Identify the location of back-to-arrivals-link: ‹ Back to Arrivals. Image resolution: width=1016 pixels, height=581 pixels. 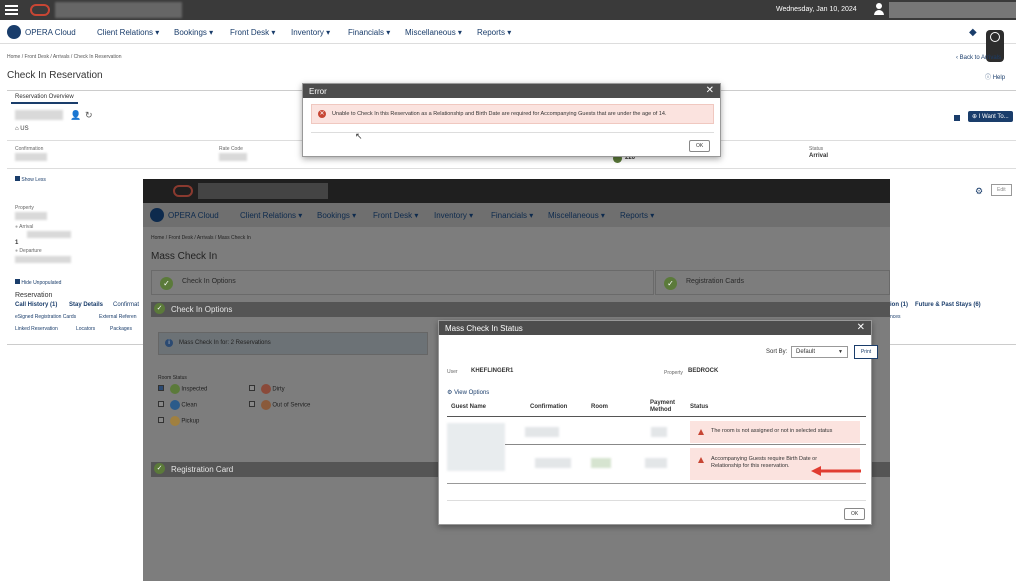
(978, 58).